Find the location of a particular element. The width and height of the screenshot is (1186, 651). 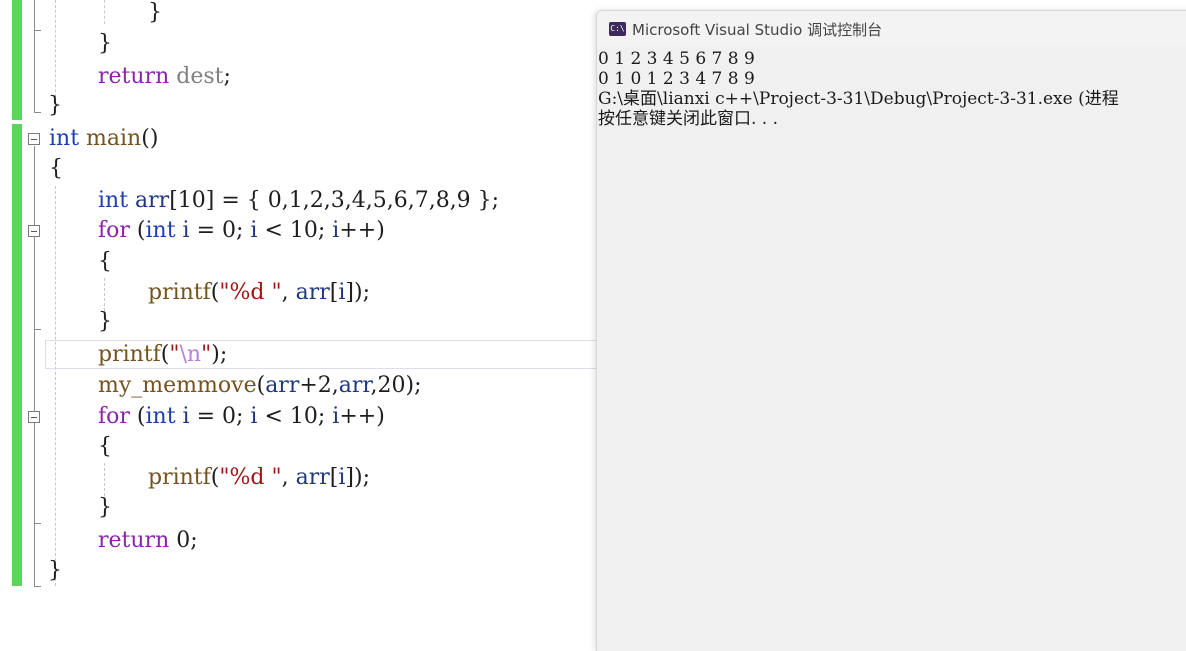

console-output-line: 按任意键关闭此窗口. . . is located at coordinates (688, 119).